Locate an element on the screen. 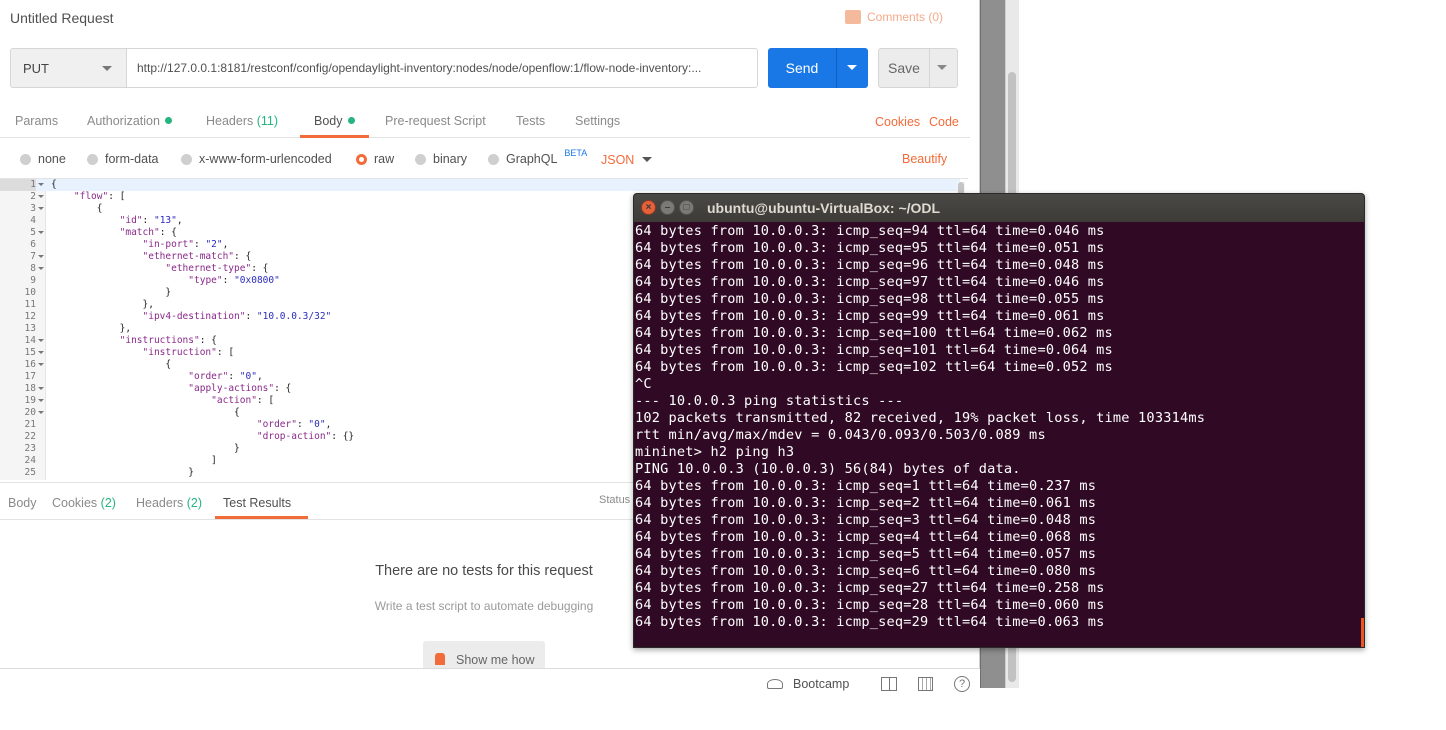 The width and height of the screenshot is (1446, 730). radio-binary: binary is located at coordinates (441, 159).